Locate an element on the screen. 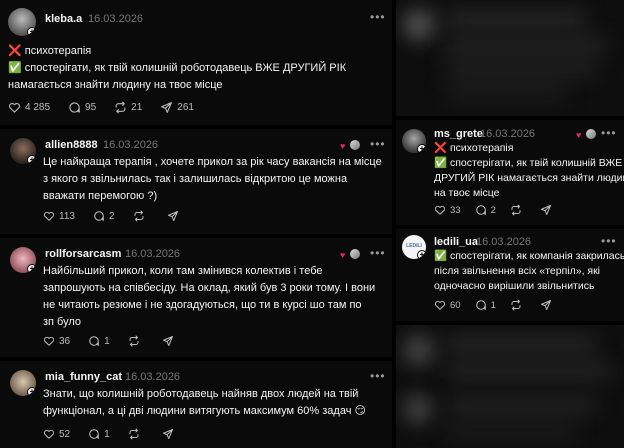  like-button: 4 285 is located at coordinates (29, 107).